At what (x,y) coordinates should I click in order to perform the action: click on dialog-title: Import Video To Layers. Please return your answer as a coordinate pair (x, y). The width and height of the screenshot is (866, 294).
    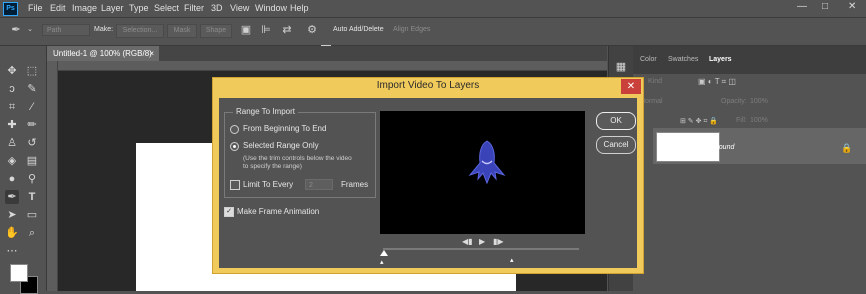
    Looking at the image, I should click on (428, 85).